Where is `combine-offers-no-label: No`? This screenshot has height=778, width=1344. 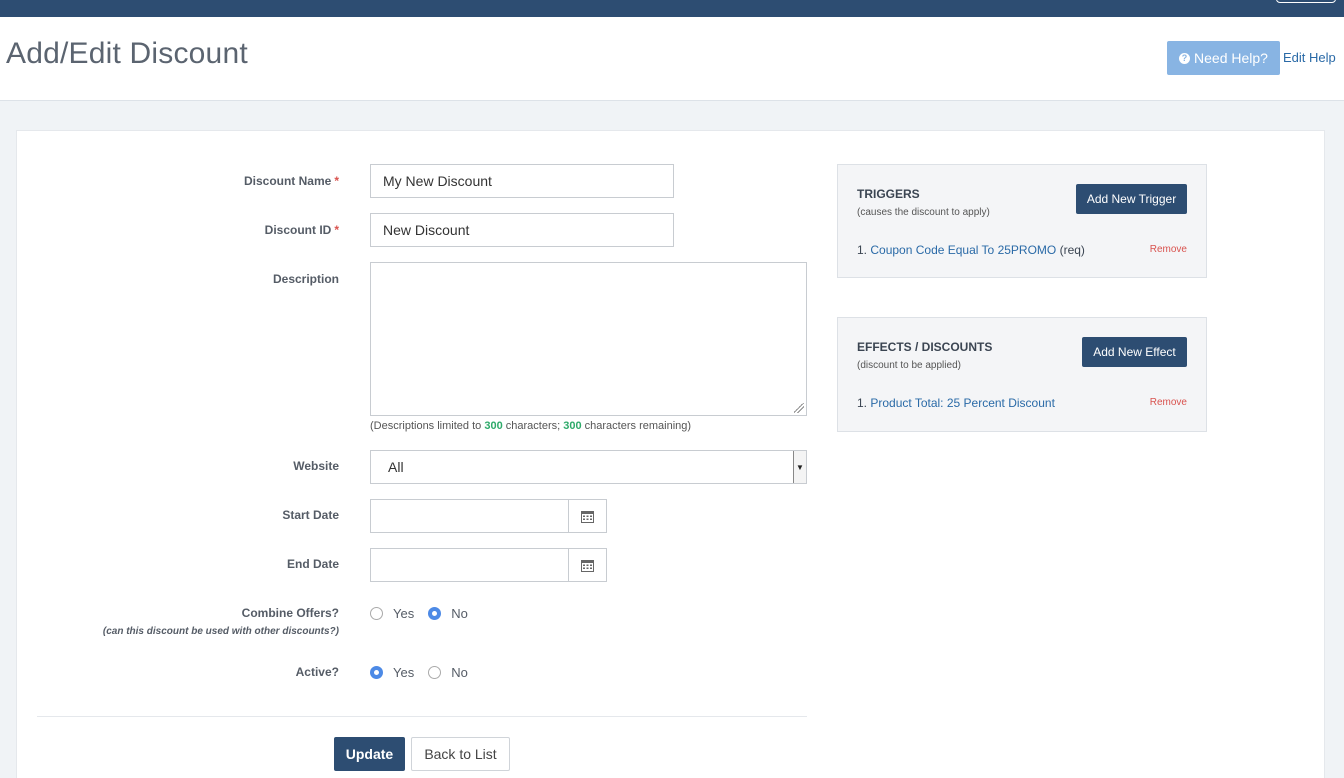
combine-offers-no-label: No is located at coordinates (459, 613).